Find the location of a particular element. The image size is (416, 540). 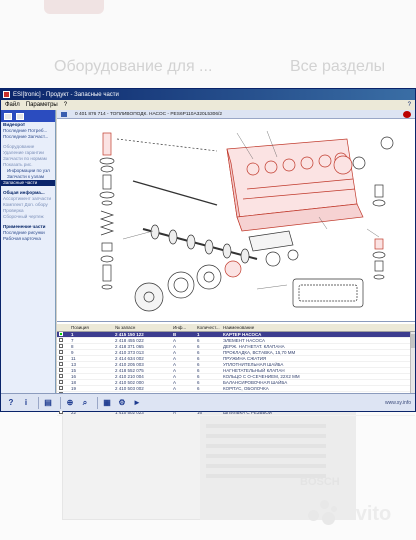

zoom-icon: ⊕ is located at coordinates (70, 402).